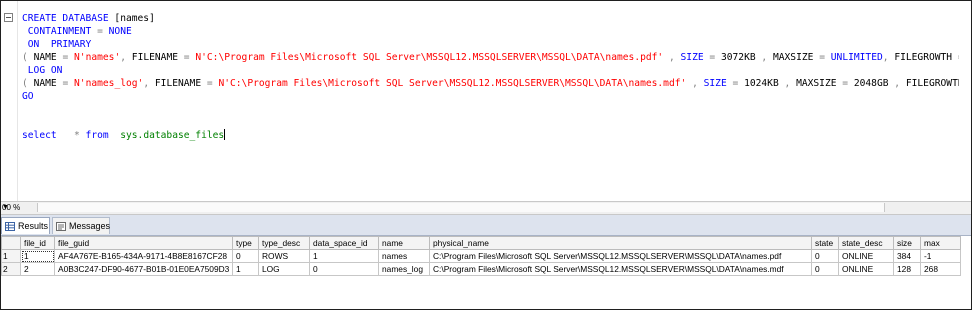  I want to click on row-number: 2, so click(11, 269).